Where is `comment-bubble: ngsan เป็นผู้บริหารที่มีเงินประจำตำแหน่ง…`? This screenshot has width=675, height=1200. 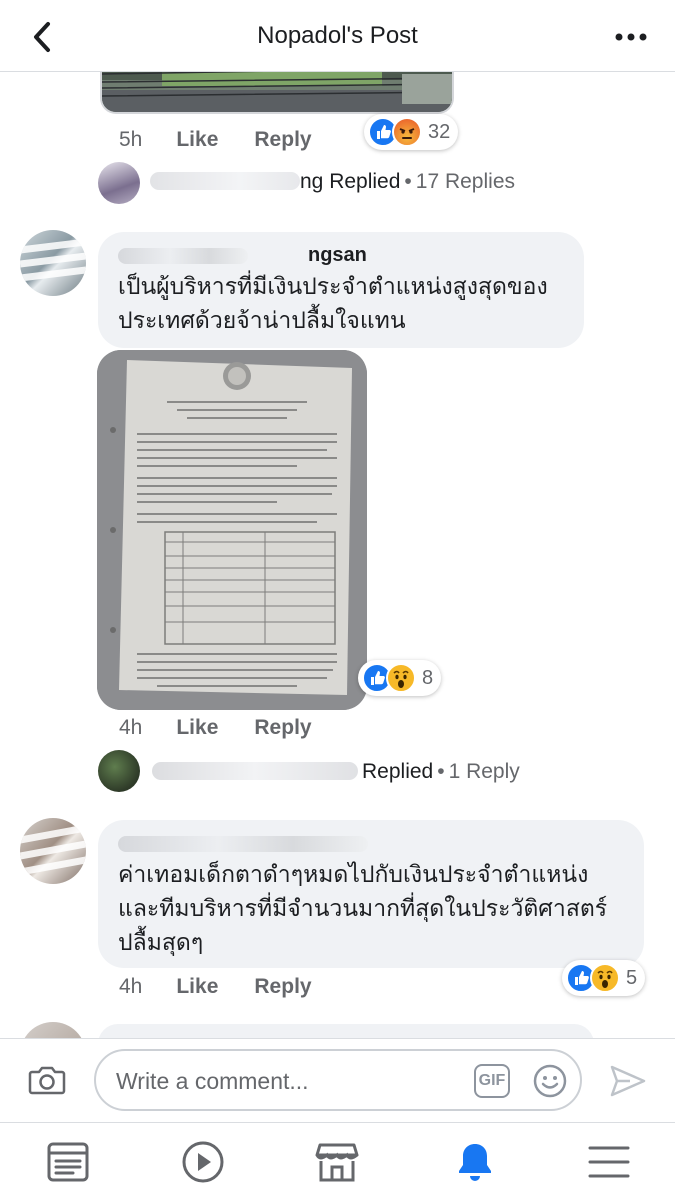 comment-bubble: ngsan เป็นผู้บริหารที่มีเงินประจำตำแหน่ง… is located at coordinates (341, 290).